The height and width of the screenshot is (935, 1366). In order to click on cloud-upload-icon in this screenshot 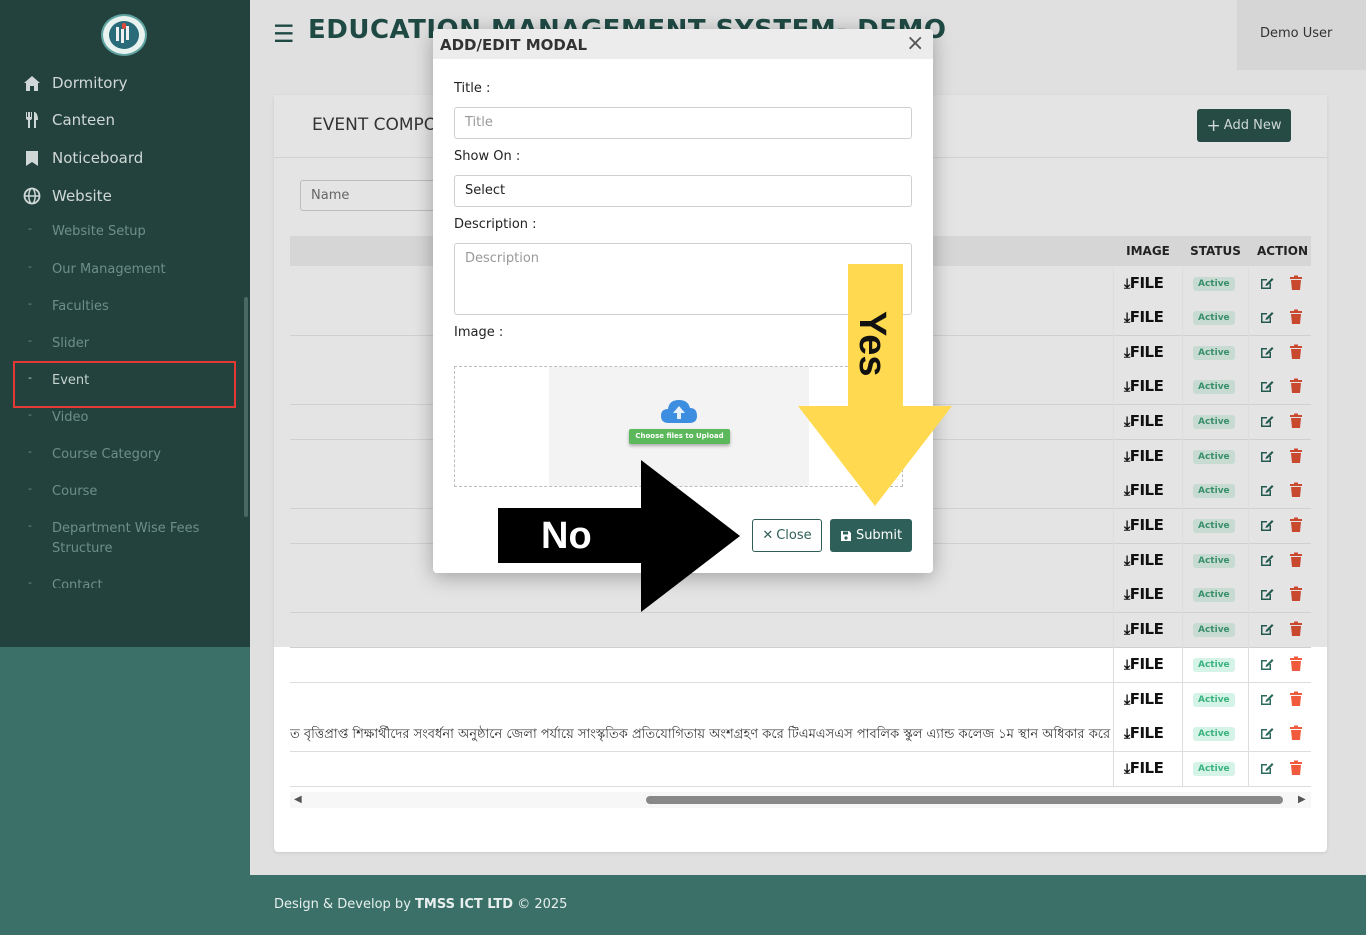, I will do `click(679, 411)`.